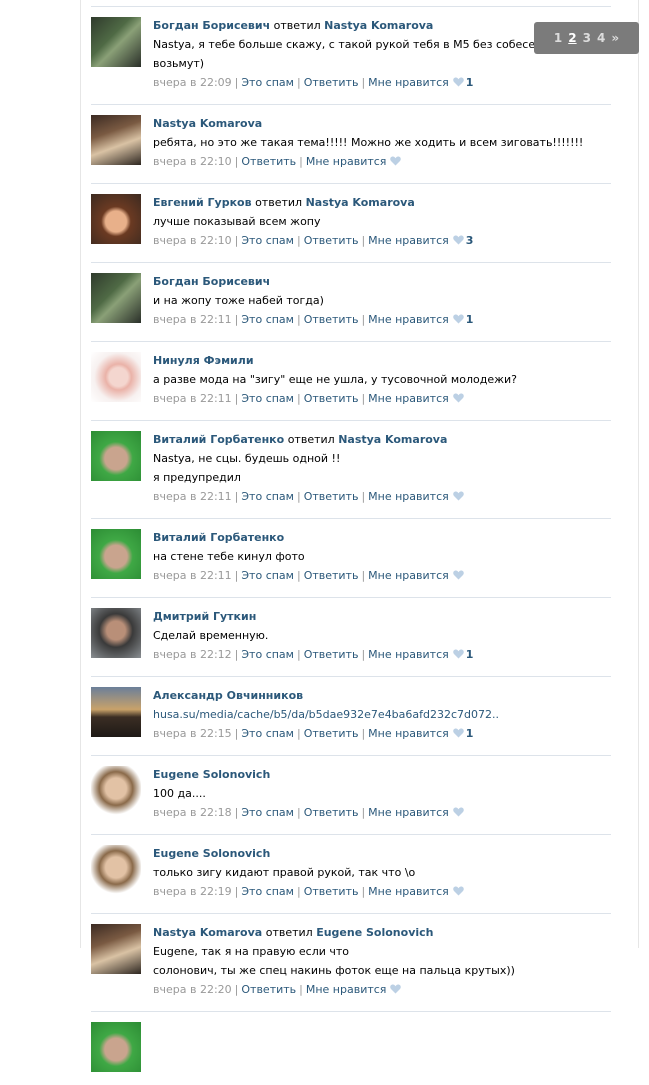 Image resolution: width=649 pixels, height=1085 pixels. Describe the element at coordinates (558, 38) in the screenshot. I see `page-link-1: 1` at that location.